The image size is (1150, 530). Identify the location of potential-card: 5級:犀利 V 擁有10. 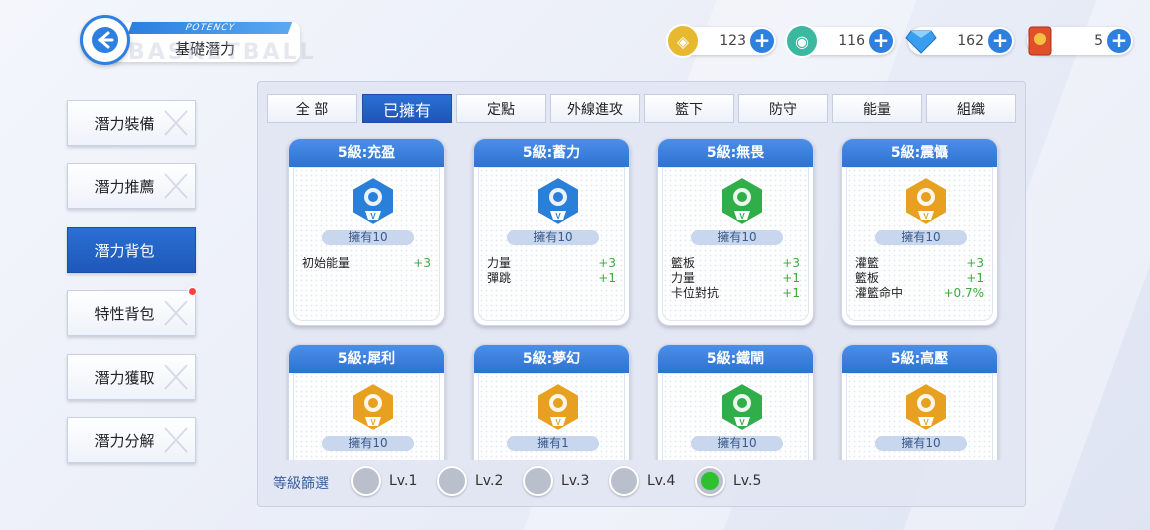
(366, 402).